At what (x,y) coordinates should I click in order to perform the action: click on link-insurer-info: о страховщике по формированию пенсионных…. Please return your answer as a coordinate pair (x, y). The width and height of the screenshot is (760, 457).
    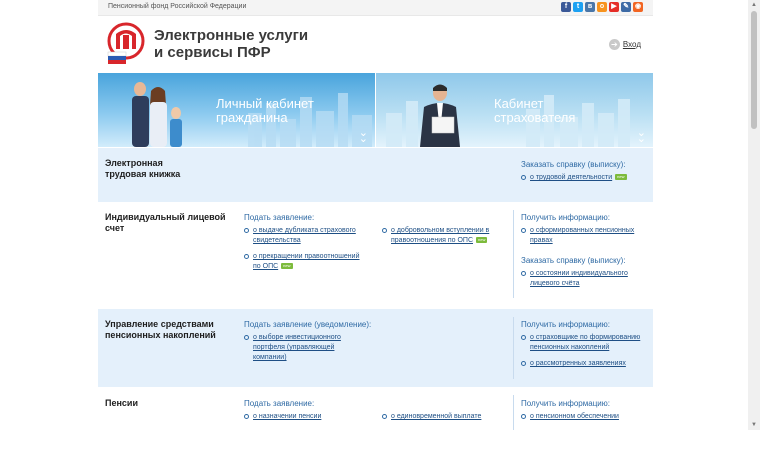
    Looking at the image, I should click on (581, 343).